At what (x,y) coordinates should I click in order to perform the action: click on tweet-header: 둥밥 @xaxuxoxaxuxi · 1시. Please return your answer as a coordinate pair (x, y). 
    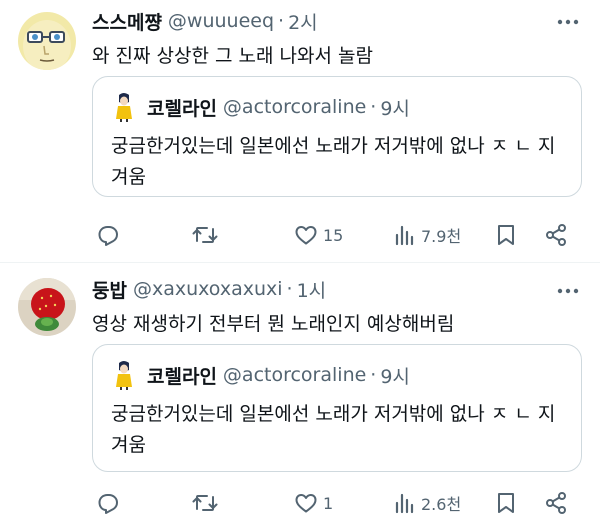
    Looking at the image, I should click on (209, 289).